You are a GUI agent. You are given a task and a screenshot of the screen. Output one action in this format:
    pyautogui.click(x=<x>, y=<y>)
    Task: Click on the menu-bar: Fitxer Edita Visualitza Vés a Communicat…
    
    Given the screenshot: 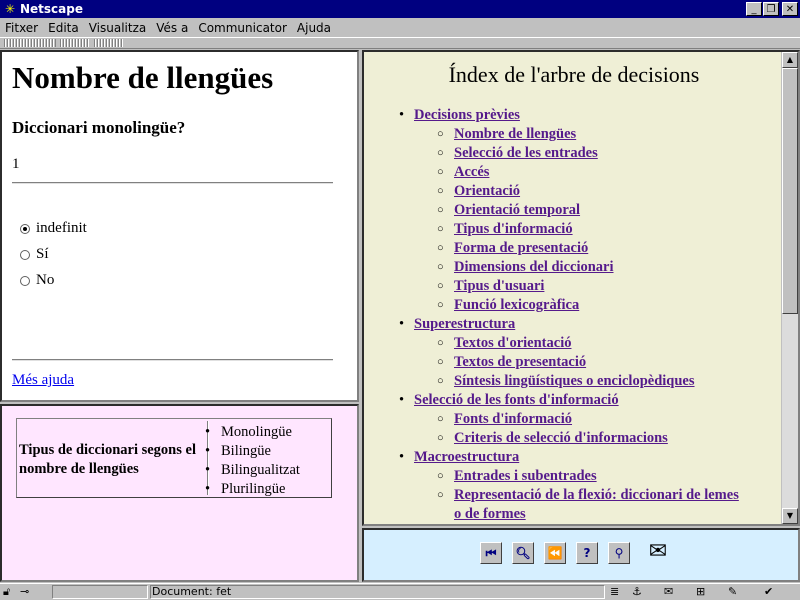 What is the action you would take?
    pyautogui.click(x=400, y=27)
    